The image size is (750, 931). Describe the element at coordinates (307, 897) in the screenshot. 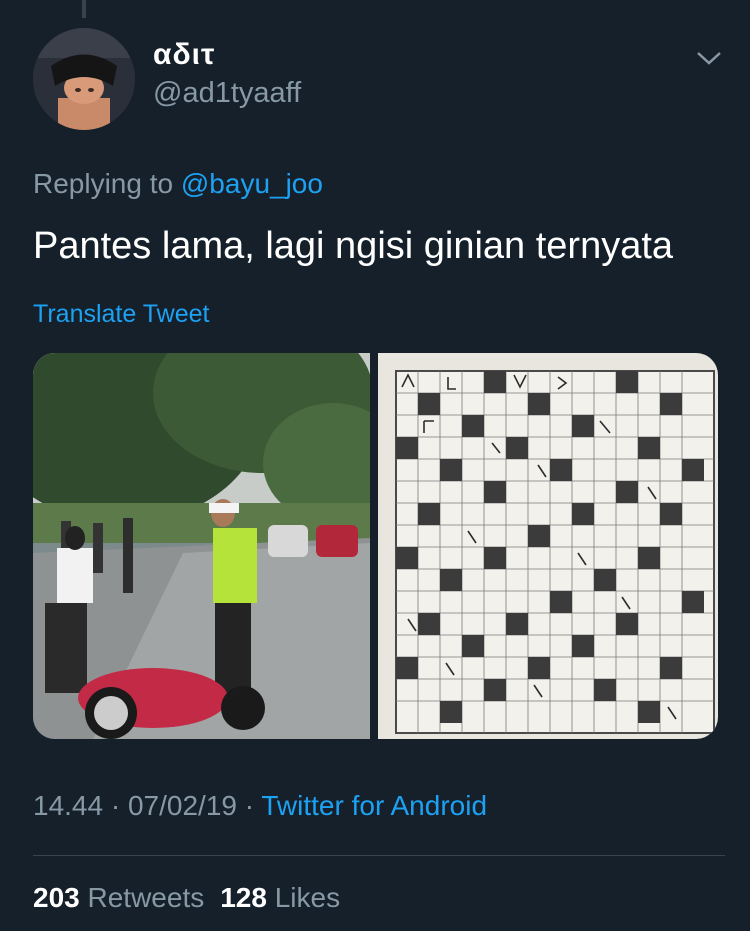

I see `likes-label: Likes` at that location.